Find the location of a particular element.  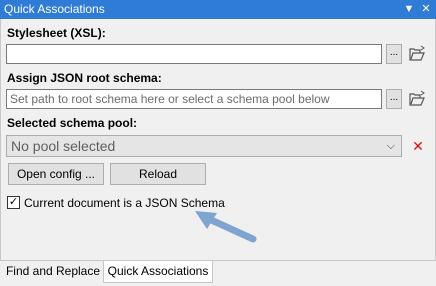

stylesheet-input is located at coordinates (194, 54).